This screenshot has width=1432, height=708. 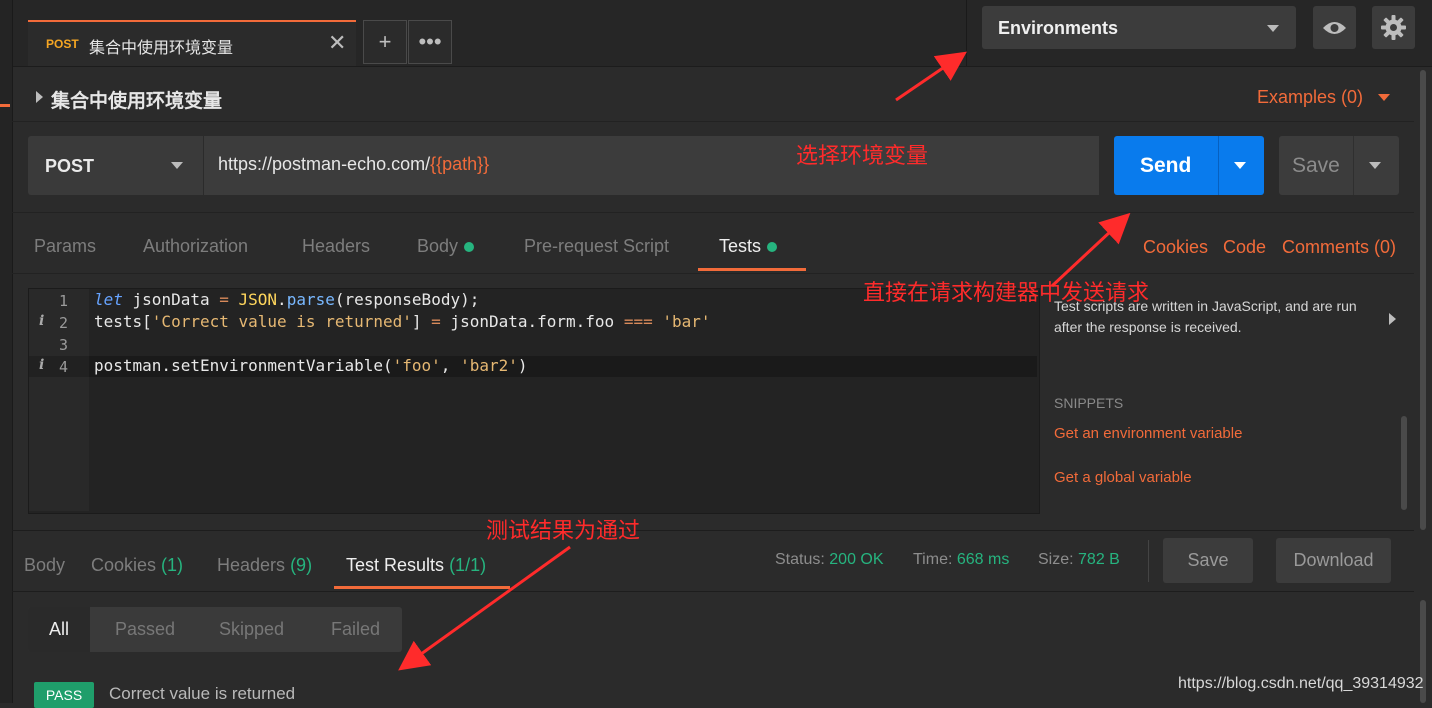 I want to click on watermark: https://blog.csdn.net/qq_39314932, so click(x=1301, y=683).